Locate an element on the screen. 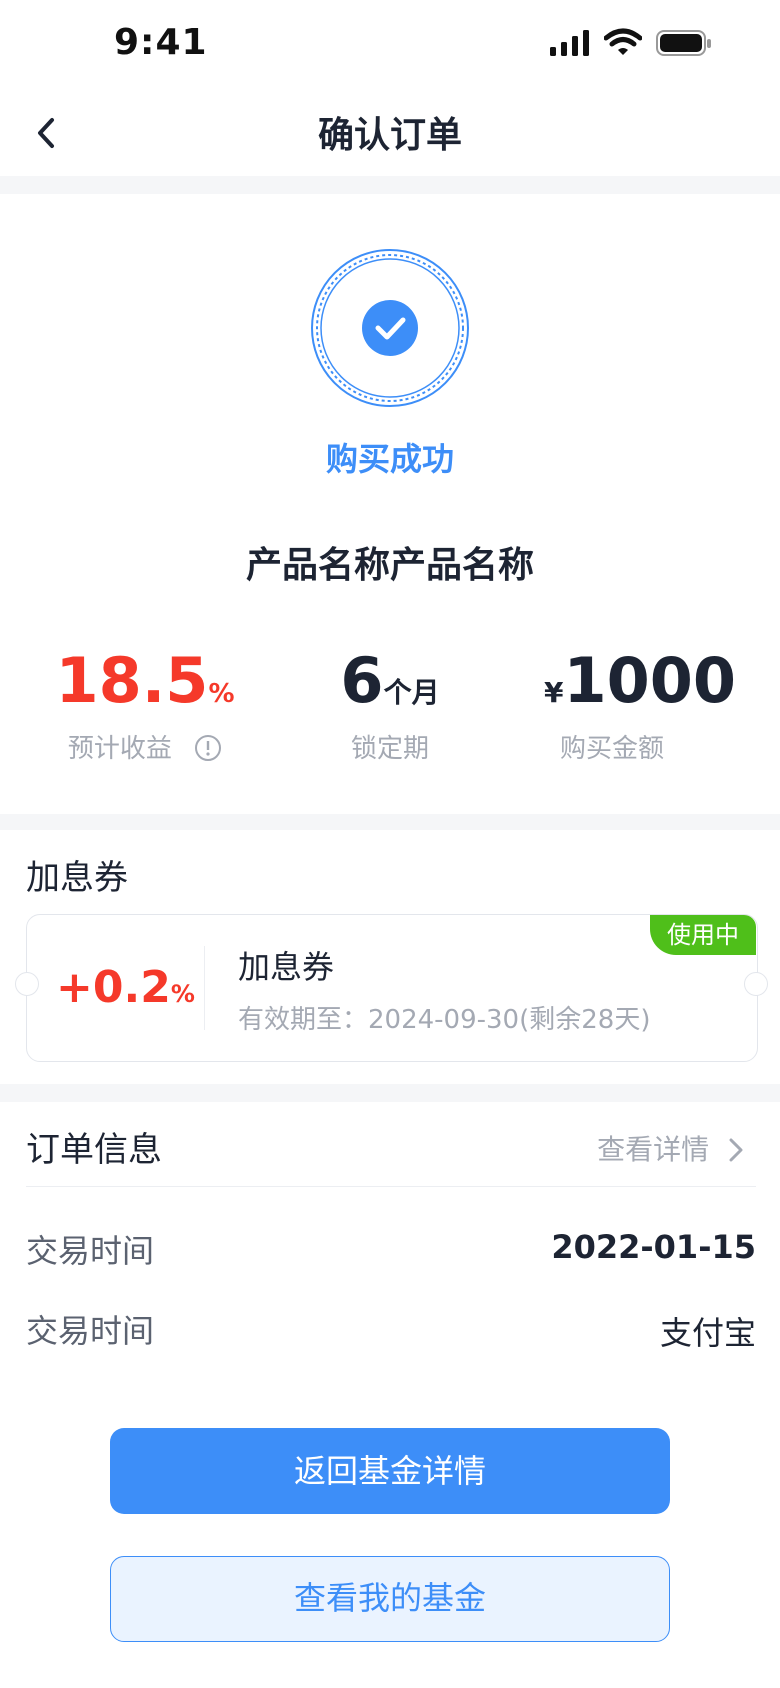 This screenshot has width=780, height=1688. wifi-icon is located at coordinates (623, 41).